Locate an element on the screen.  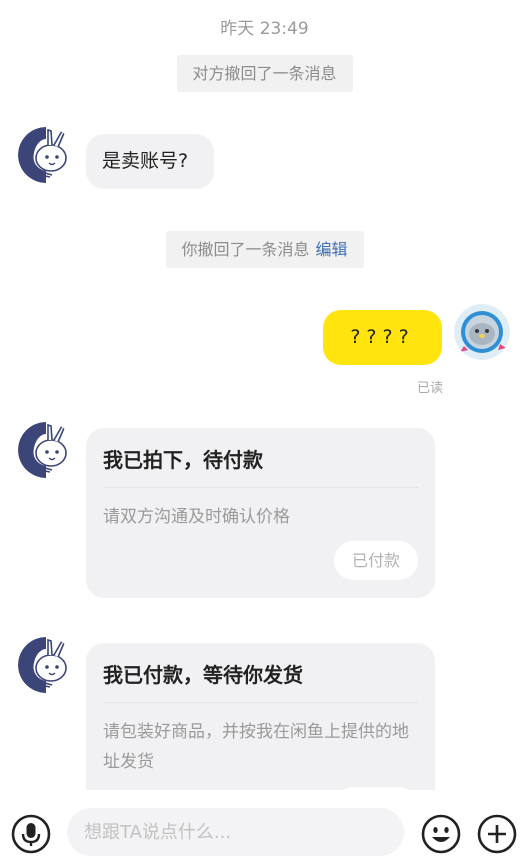
message-input-bar is located at coordinates (264, 824).